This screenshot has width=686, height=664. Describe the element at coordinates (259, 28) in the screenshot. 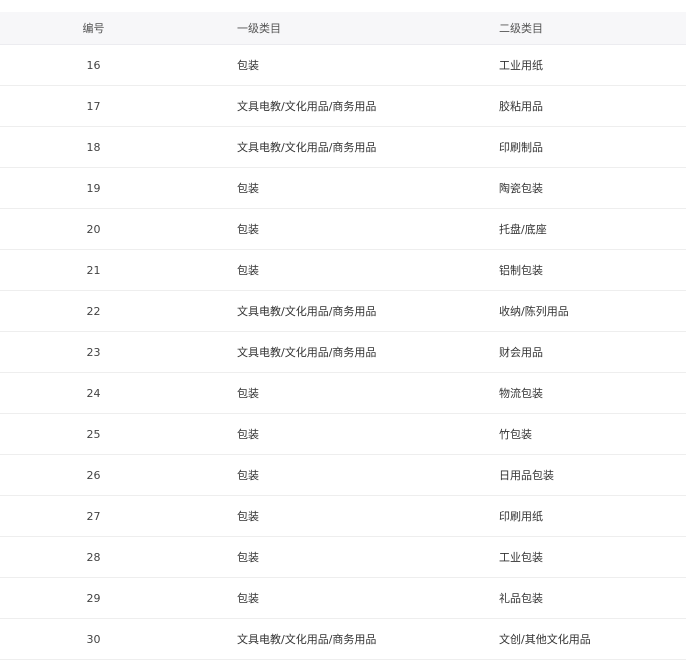

I see `header-category-1: 一级类目` at that location.